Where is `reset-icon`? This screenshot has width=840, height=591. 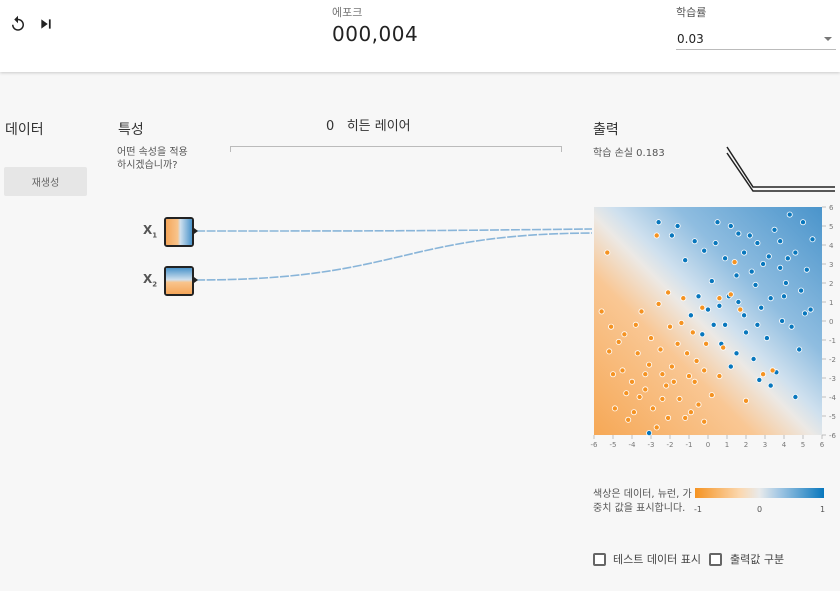 reset-icon is located at coordinates (18, 24).